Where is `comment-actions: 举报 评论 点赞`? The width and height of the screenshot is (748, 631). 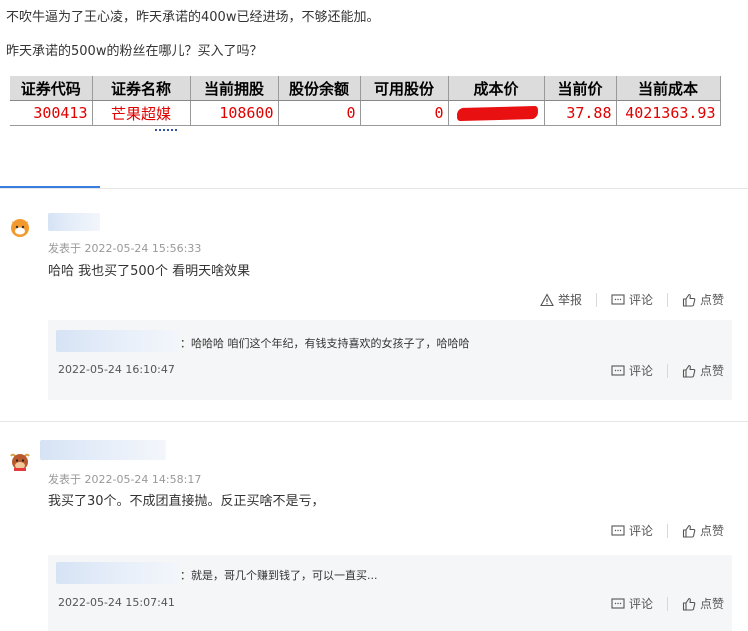
comment-actions: 举报 评论 点赞 is located at coordinates (632, 299).